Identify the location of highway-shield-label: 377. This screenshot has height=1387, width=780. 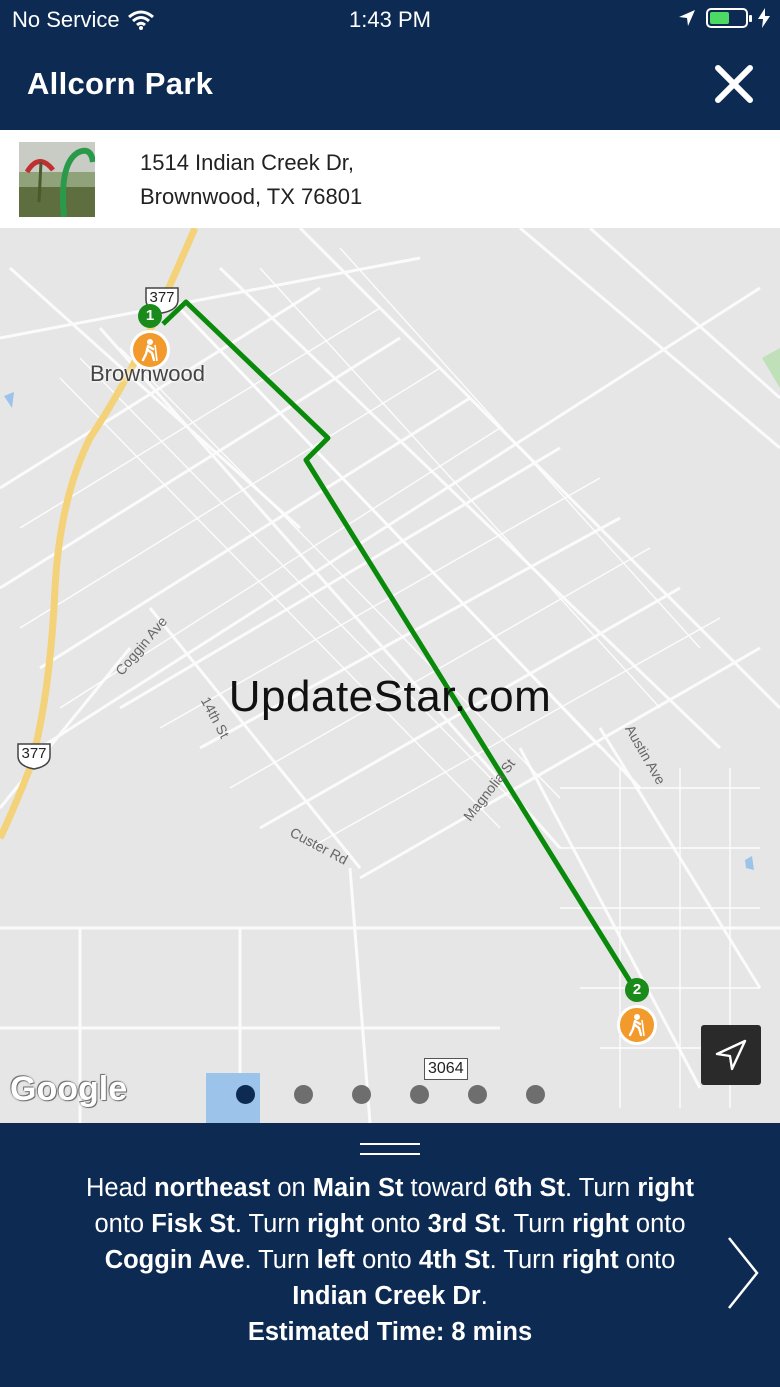
(34, 753).